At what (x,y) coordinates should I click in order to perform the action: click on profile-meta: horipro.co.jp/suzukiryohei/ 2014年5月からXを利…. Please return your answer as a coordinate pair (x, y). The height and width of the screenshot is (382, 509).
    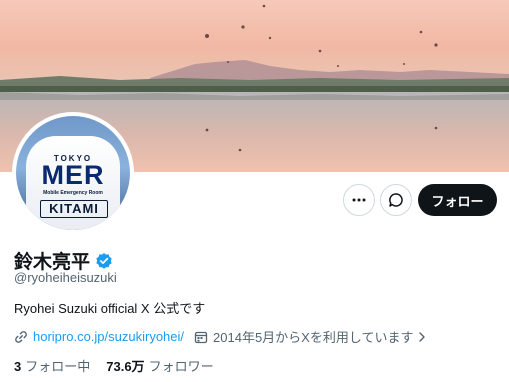
    Looking at the image, I should click on (220, 336).